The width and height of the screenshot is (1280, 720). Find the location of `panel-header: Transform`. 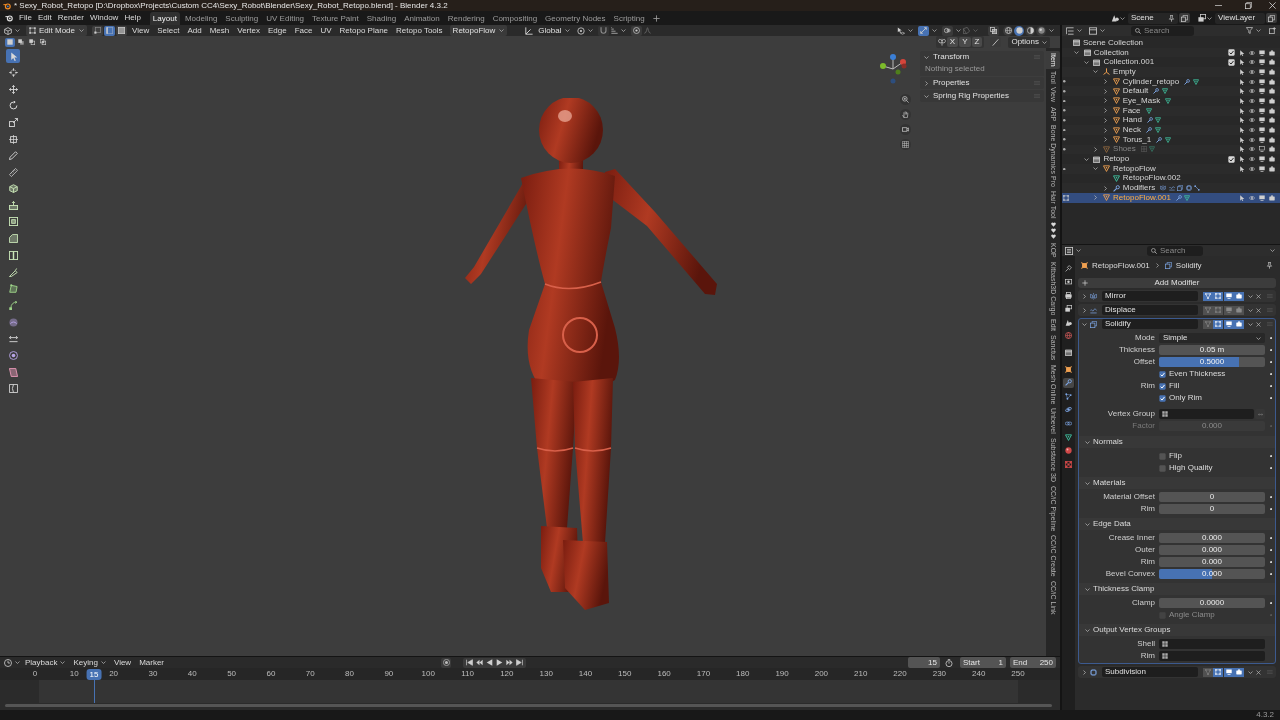

panel-header: Transform is located at coordinates (982, 57).